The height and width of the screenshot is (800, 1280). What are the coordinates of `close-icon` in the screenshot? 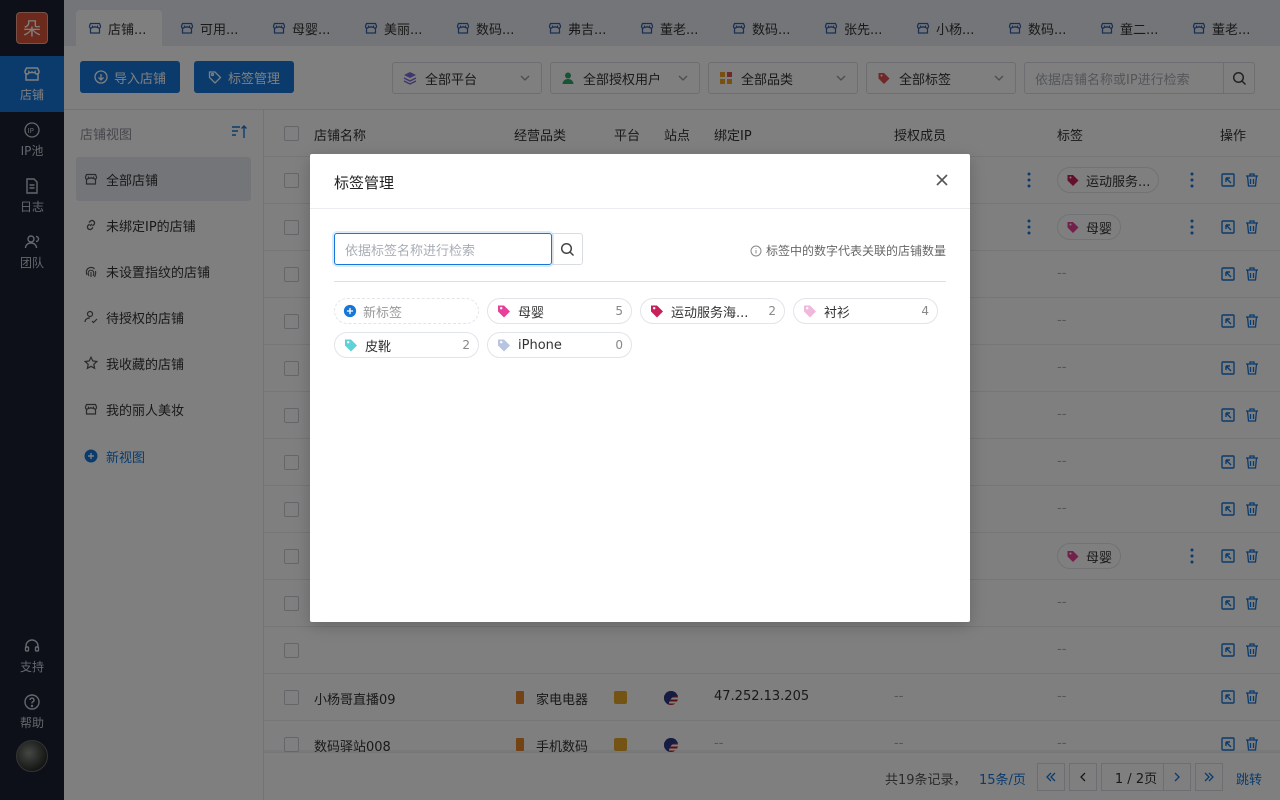 It's located at (942, 180).